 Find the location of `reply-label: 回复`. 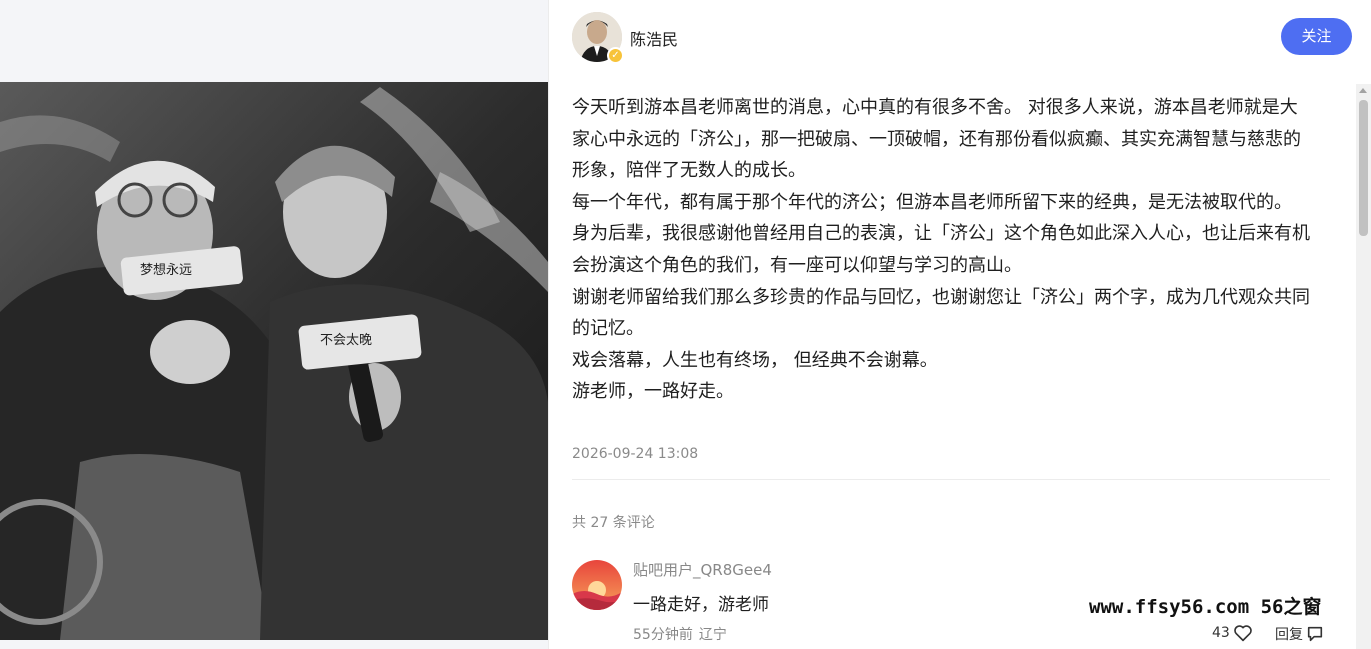

reply-label: 回复 is located at coordinates (1289, 635).